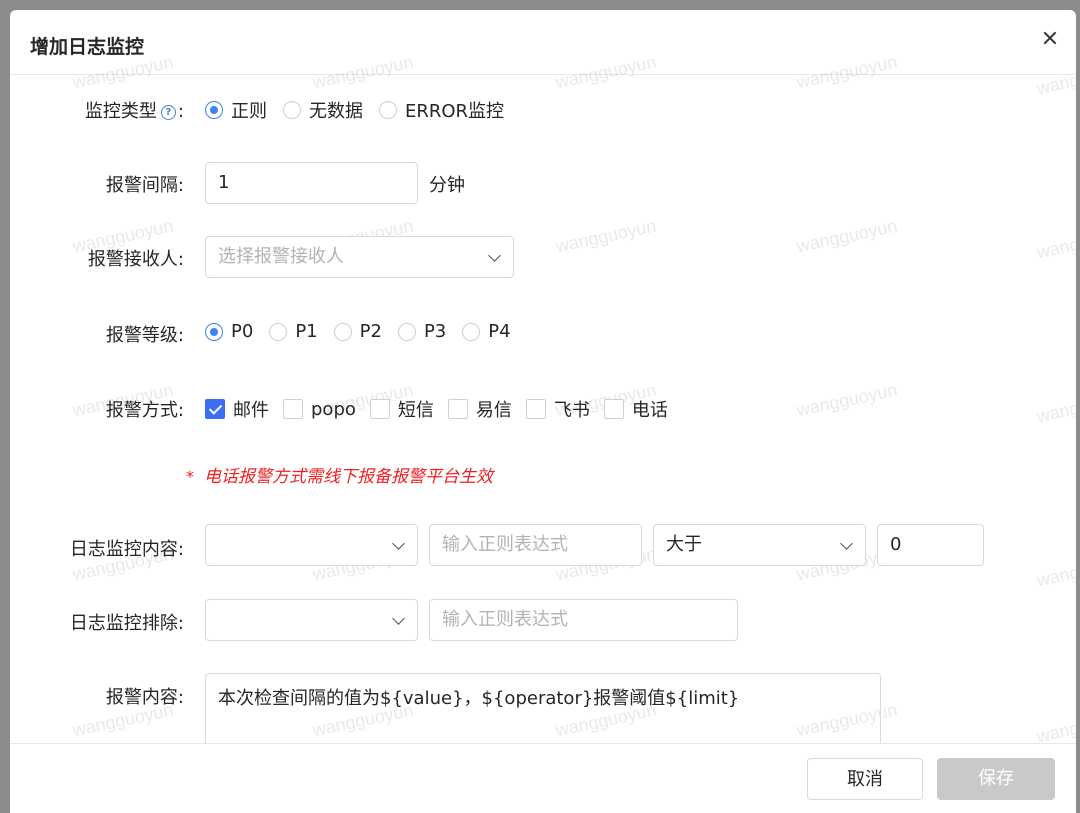 The image size is (1080, 813). What do you see at coordinates (996, 779) in the screenshot?
I see `save-button: 保存` at bounding box center [996, 779].